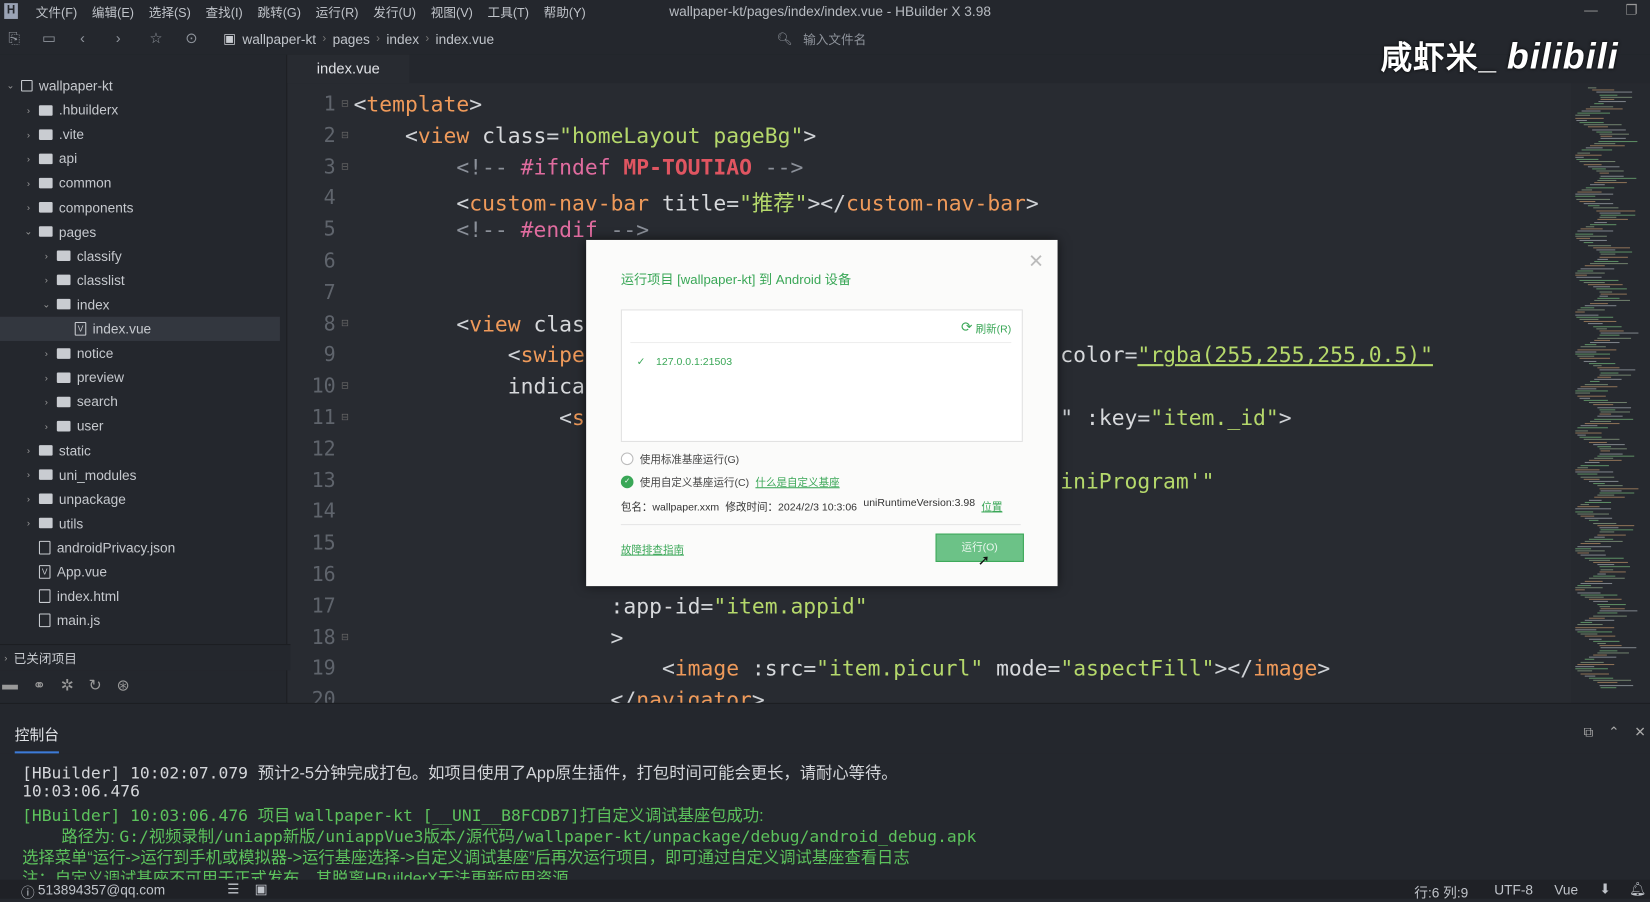 This screenshot has height=902, width=1650. I want to click on star-icon: ☆, so click(155, 38).